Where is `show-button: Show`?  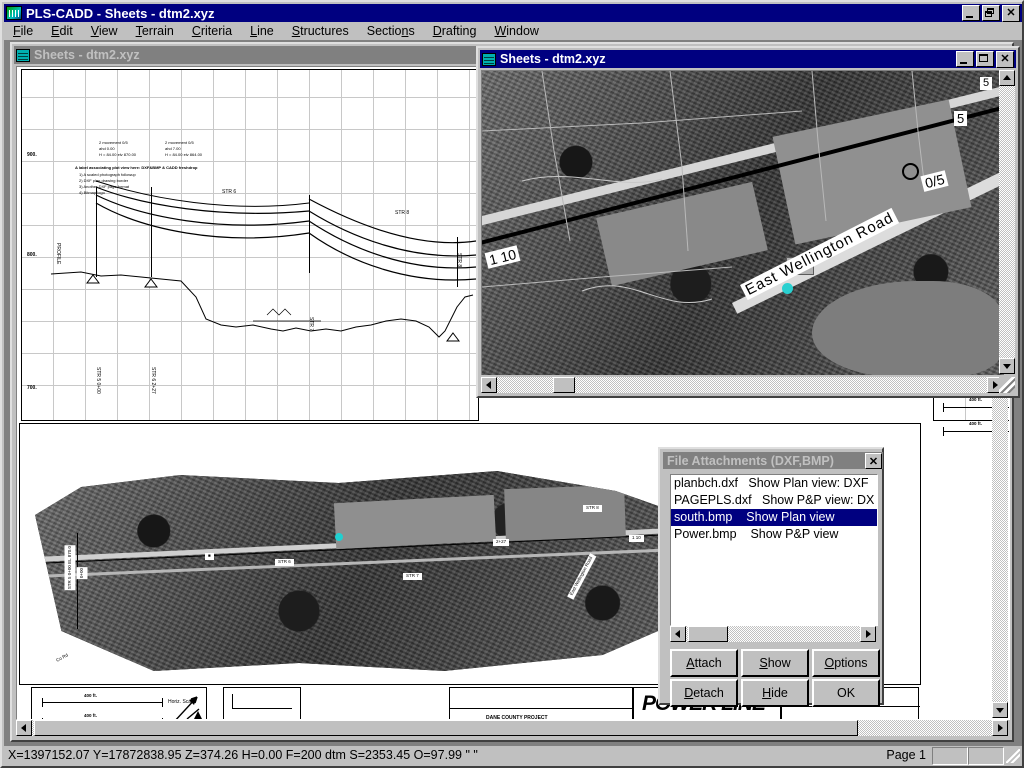 show-button: Show is located at coordinates (775, 663).